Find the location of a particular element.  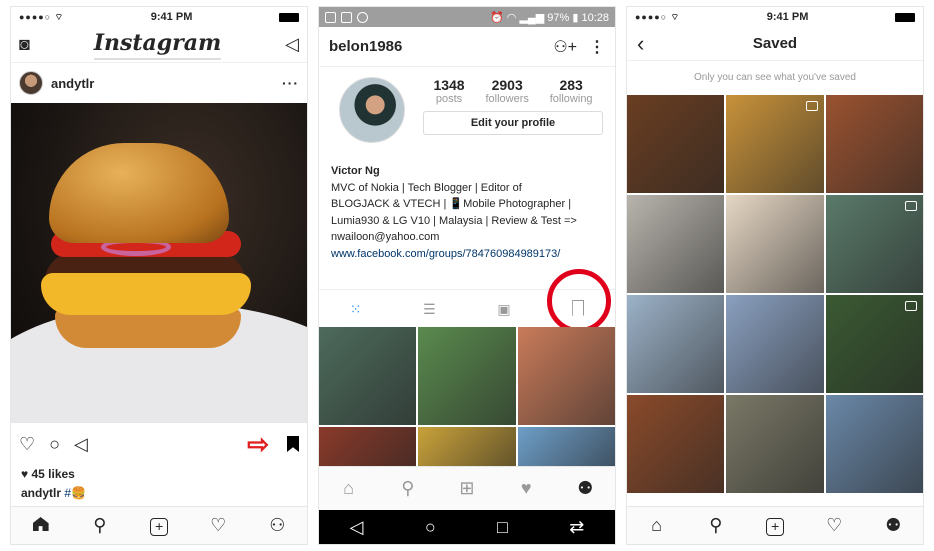

bookmark-icon is located at coordinates (293, 444).